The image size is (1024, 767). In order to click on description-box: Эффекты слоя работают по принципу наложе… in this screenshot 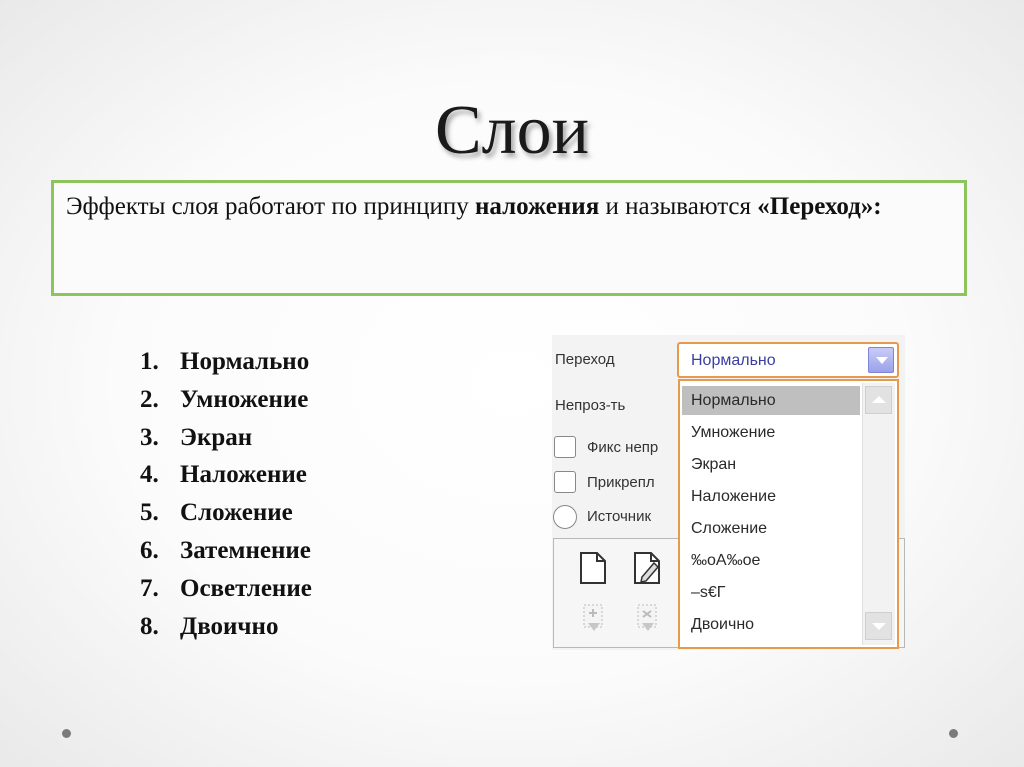, I will do `click(509, 238)`.